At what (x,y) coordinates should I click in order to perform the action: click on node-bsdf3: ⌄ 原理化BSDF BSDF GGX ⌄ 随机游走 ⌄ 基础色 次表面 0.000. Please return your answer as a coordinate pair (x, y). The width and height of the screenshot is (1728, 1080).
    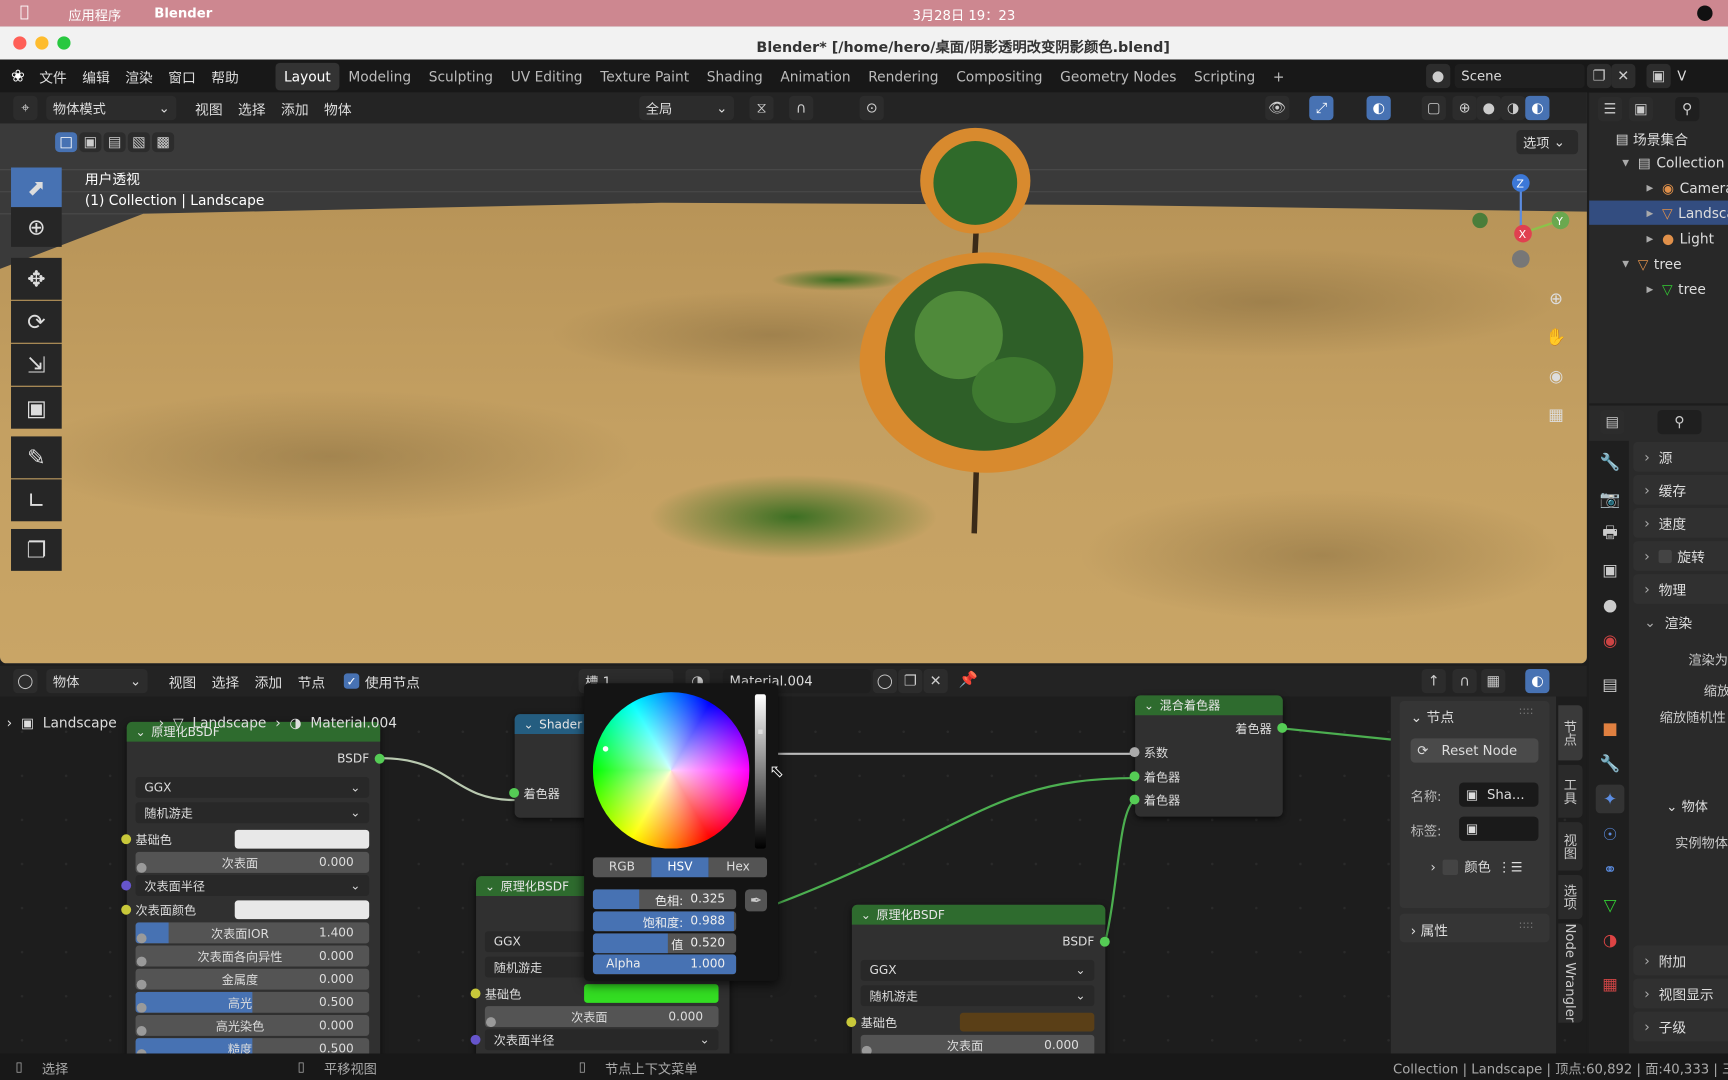
    Looking at the image, I should click on (978, 979).